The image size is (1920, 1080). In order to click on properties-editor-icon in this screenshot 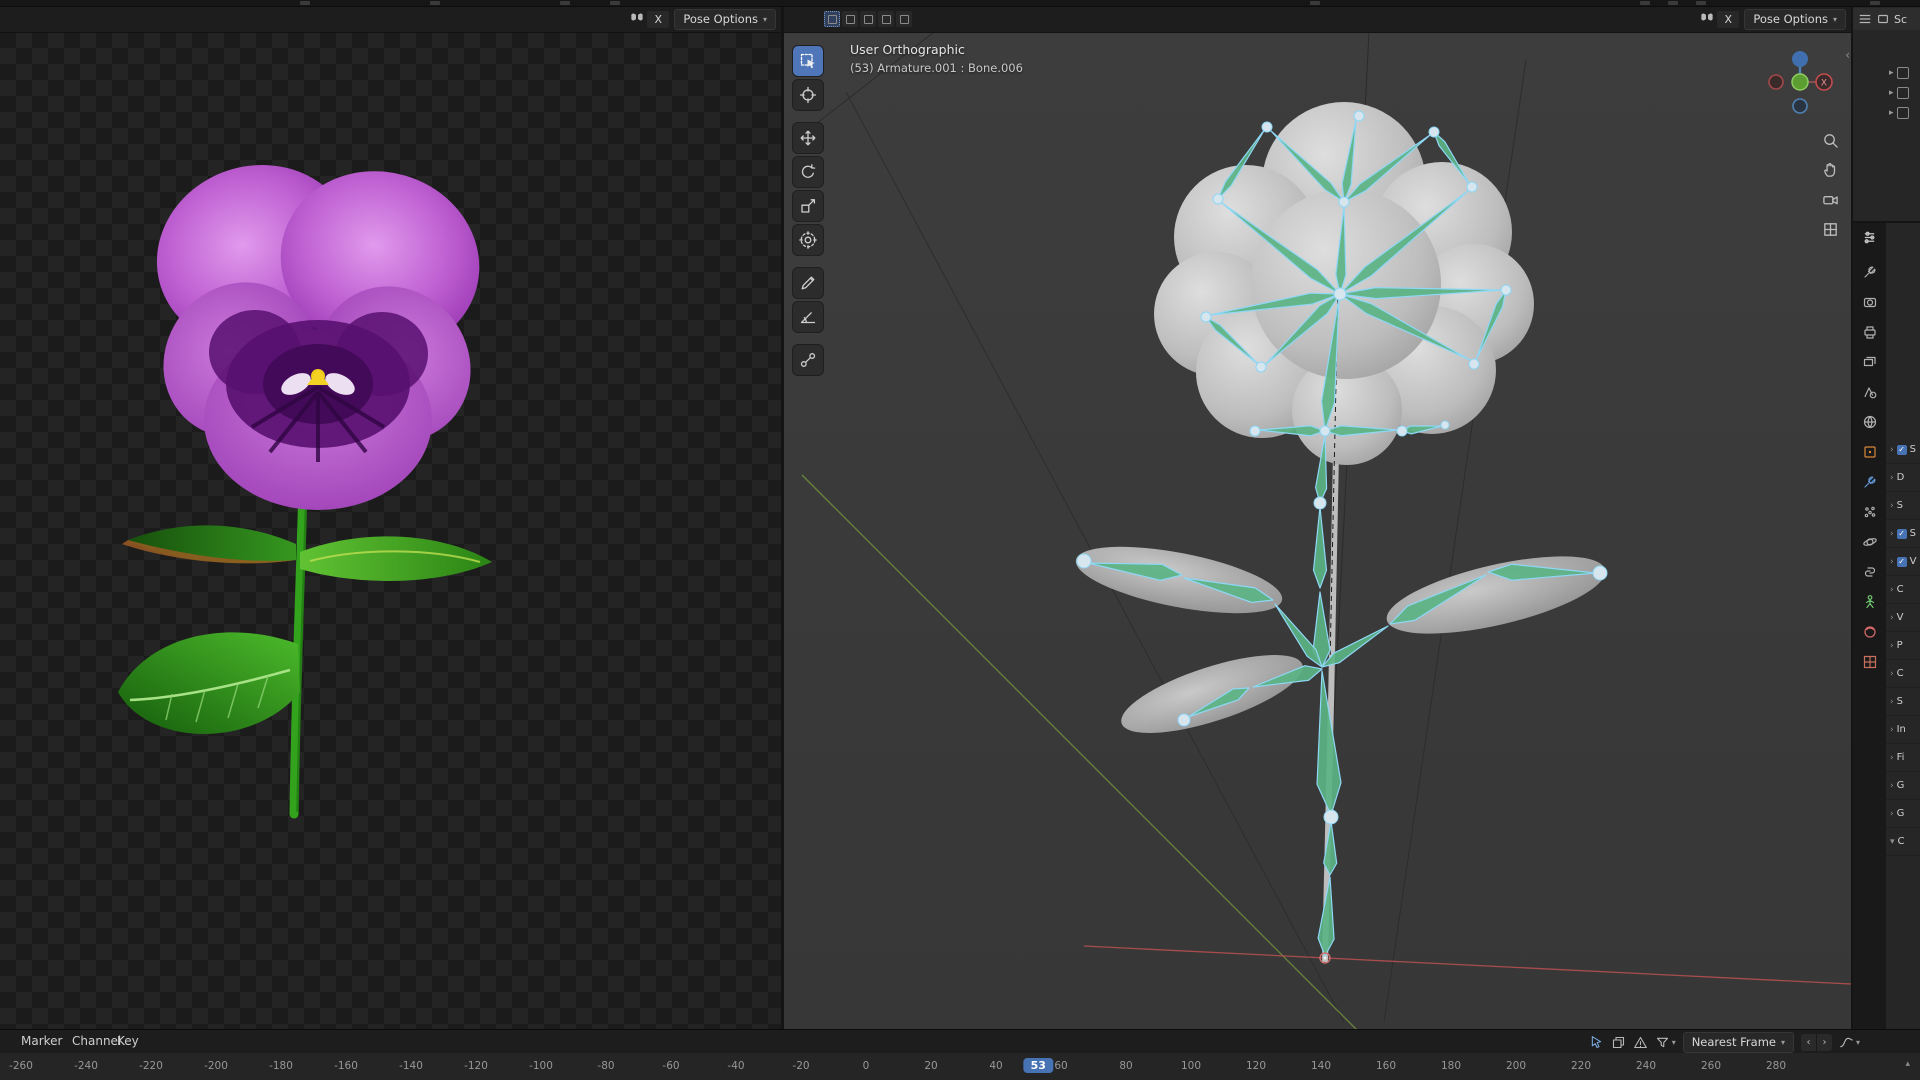, I will do `click(1869, 237)`.